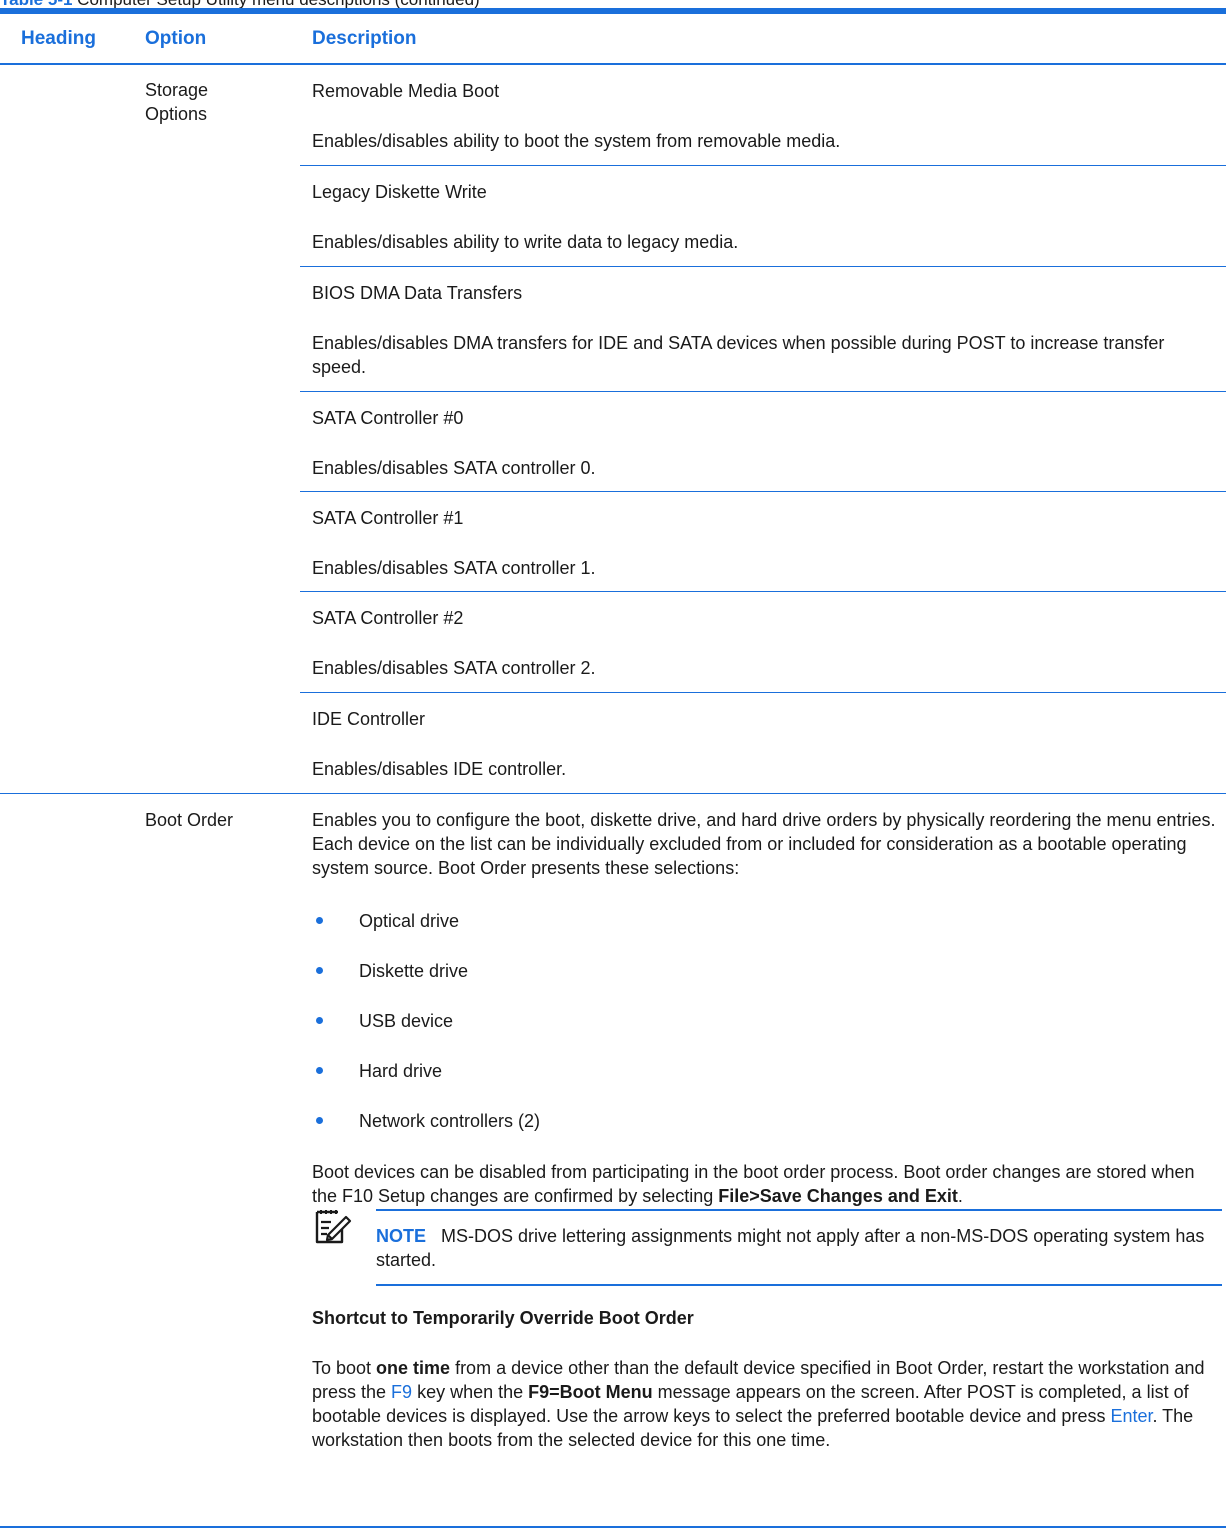 The height and width of the screenshot is (1530, 1226). I want to click on entry-description: Enables/disables SATA controller 1., so click(454, 568).